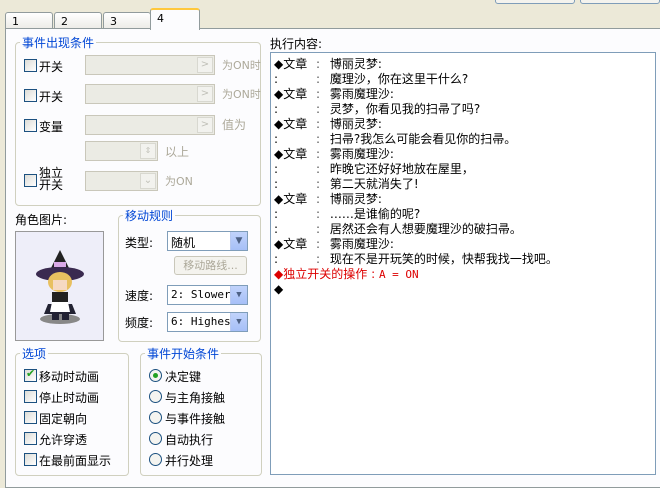 The width and height of the screenshot is (660, 488). I want to click on command-text: 灵梦，你看见我的扫帚了吗?, so click(405, 109).